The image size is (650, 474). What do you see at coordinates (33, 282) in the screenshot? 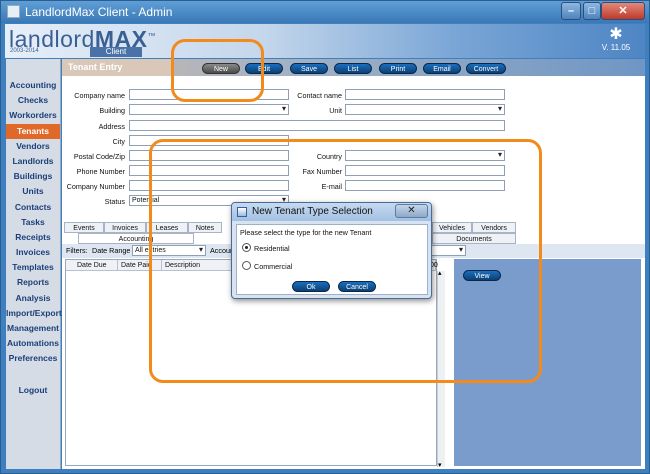
I see `sidebar-item-reports: Reports` at bounding box center [33, 282].